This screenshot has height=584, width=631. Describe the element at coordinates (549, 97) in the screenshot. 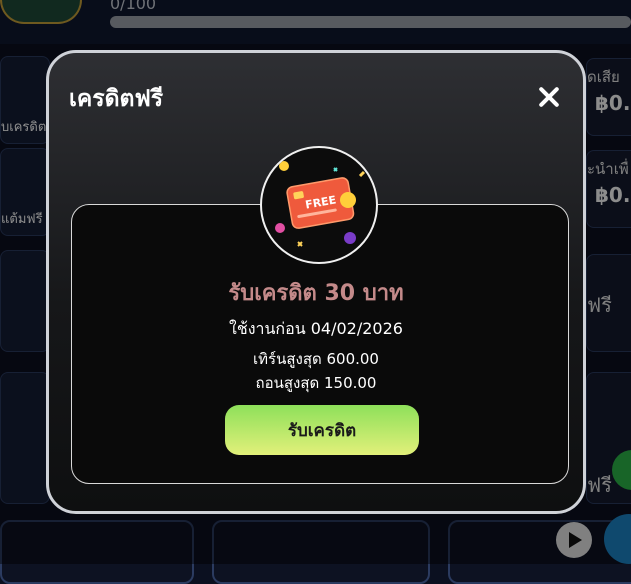

I see `close-icon` at that location.